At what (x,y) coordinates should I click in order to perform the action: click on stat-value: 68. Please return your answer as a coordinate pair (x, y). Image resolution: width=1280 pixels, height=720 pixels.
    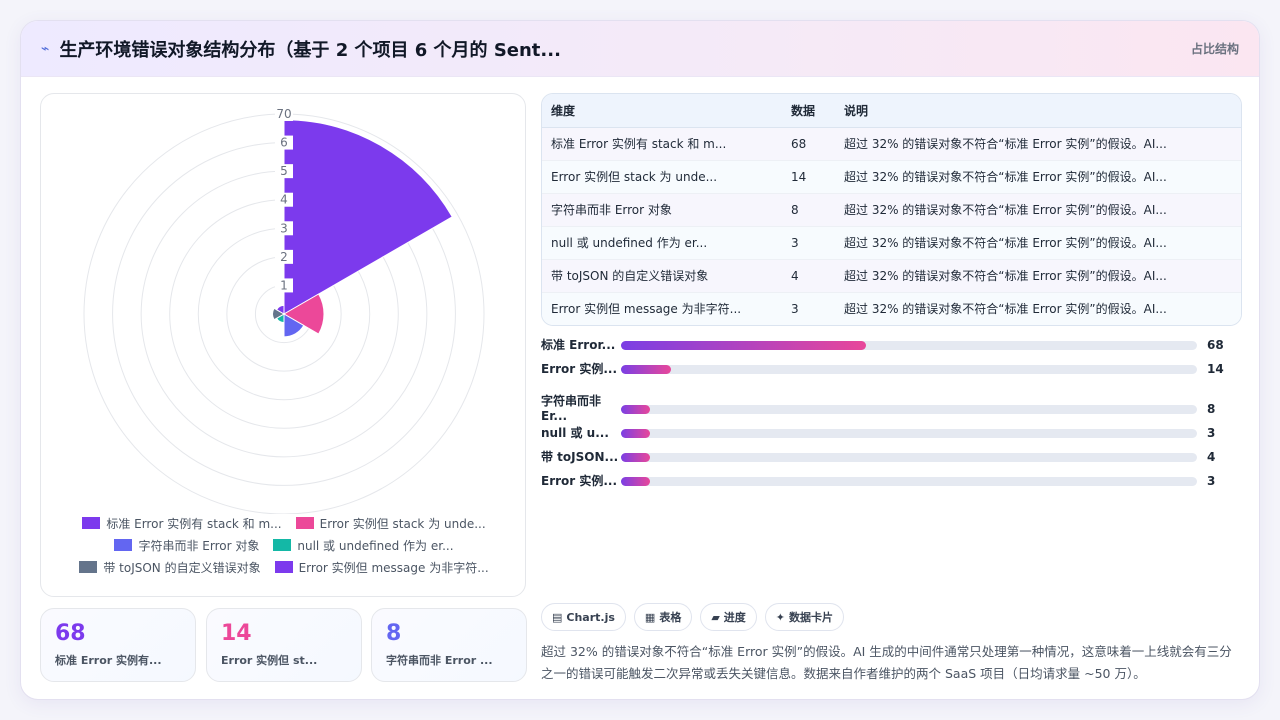
    Looking at the image, I should click on (70, 633).